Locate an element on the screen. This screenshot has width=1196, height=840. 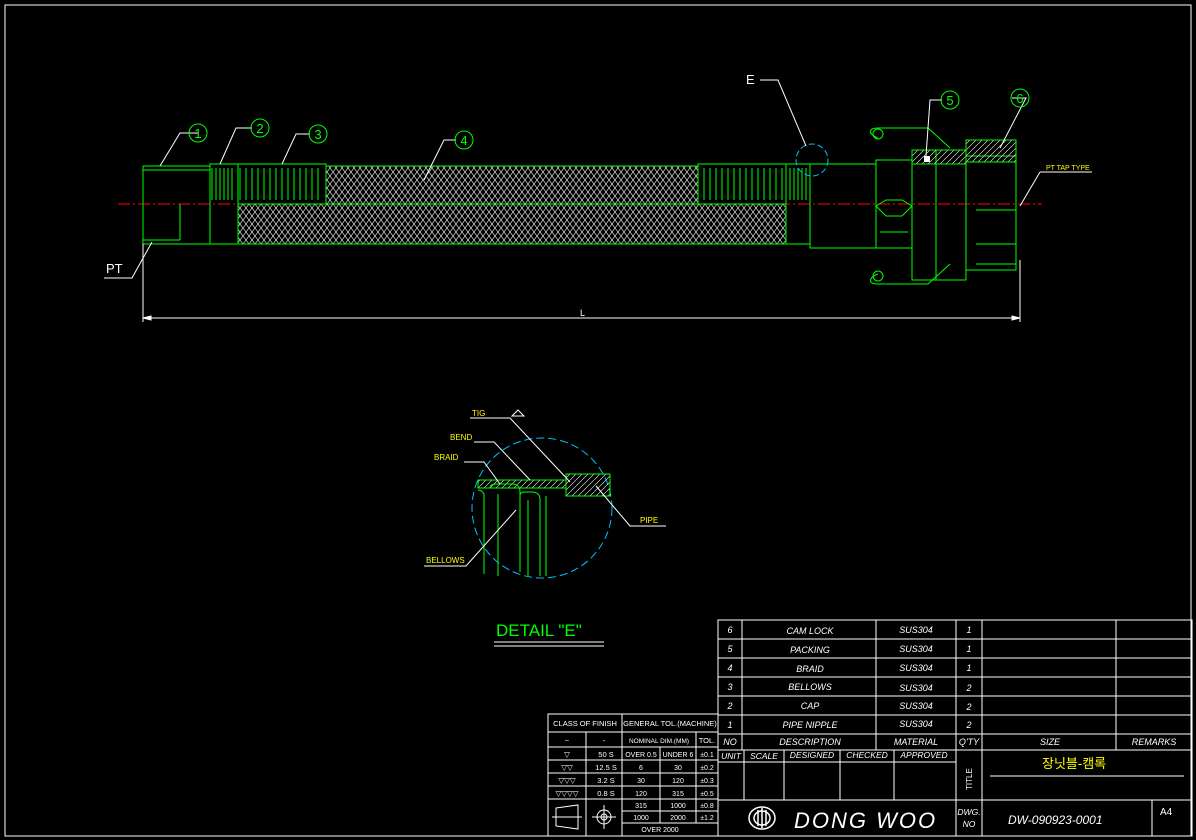
tol-row-6-tol: ±1.2 is located at coordinates (707, 818).